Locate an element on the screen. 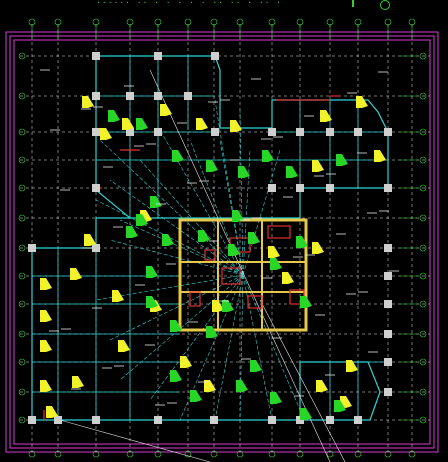  title-marker-icon is located at coordinates (353, 3).